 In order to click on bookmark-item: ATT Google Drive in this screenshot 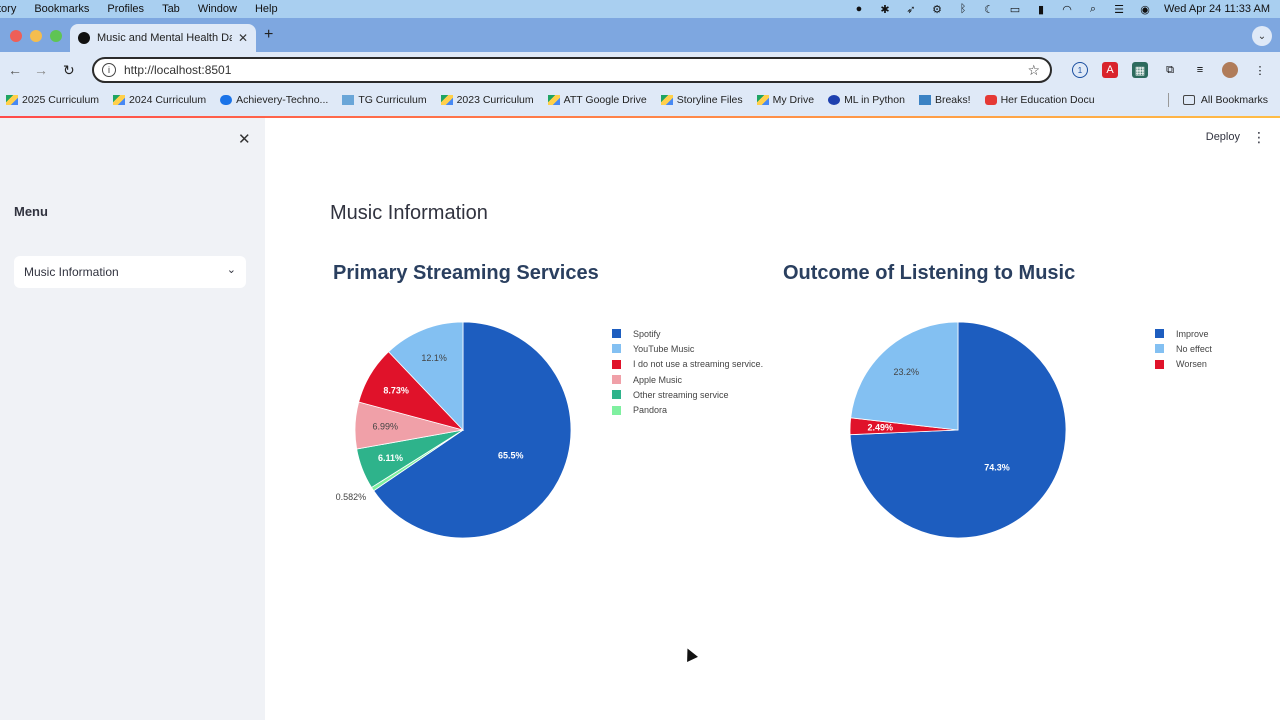, I will do `click(597, 100)`.